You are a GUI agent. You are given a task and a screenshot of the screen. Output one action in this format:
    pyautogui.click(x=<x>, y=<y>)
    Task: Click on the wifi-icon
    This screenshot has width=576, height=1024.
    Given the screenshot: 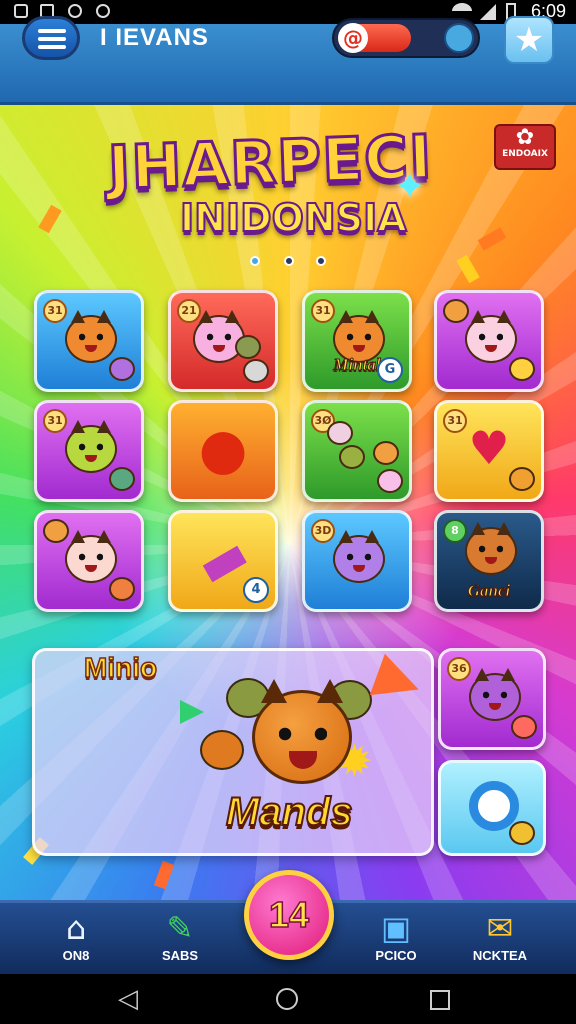 What is the action you would take?
    pyautogui.click(x=462, y=11)
    